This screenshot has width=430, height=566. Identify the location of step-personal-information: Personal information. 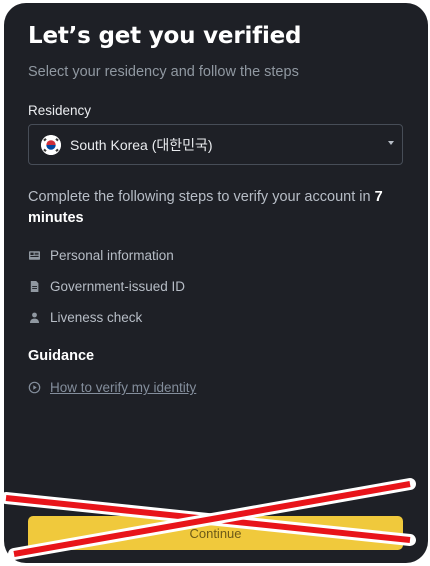
(101, 255).